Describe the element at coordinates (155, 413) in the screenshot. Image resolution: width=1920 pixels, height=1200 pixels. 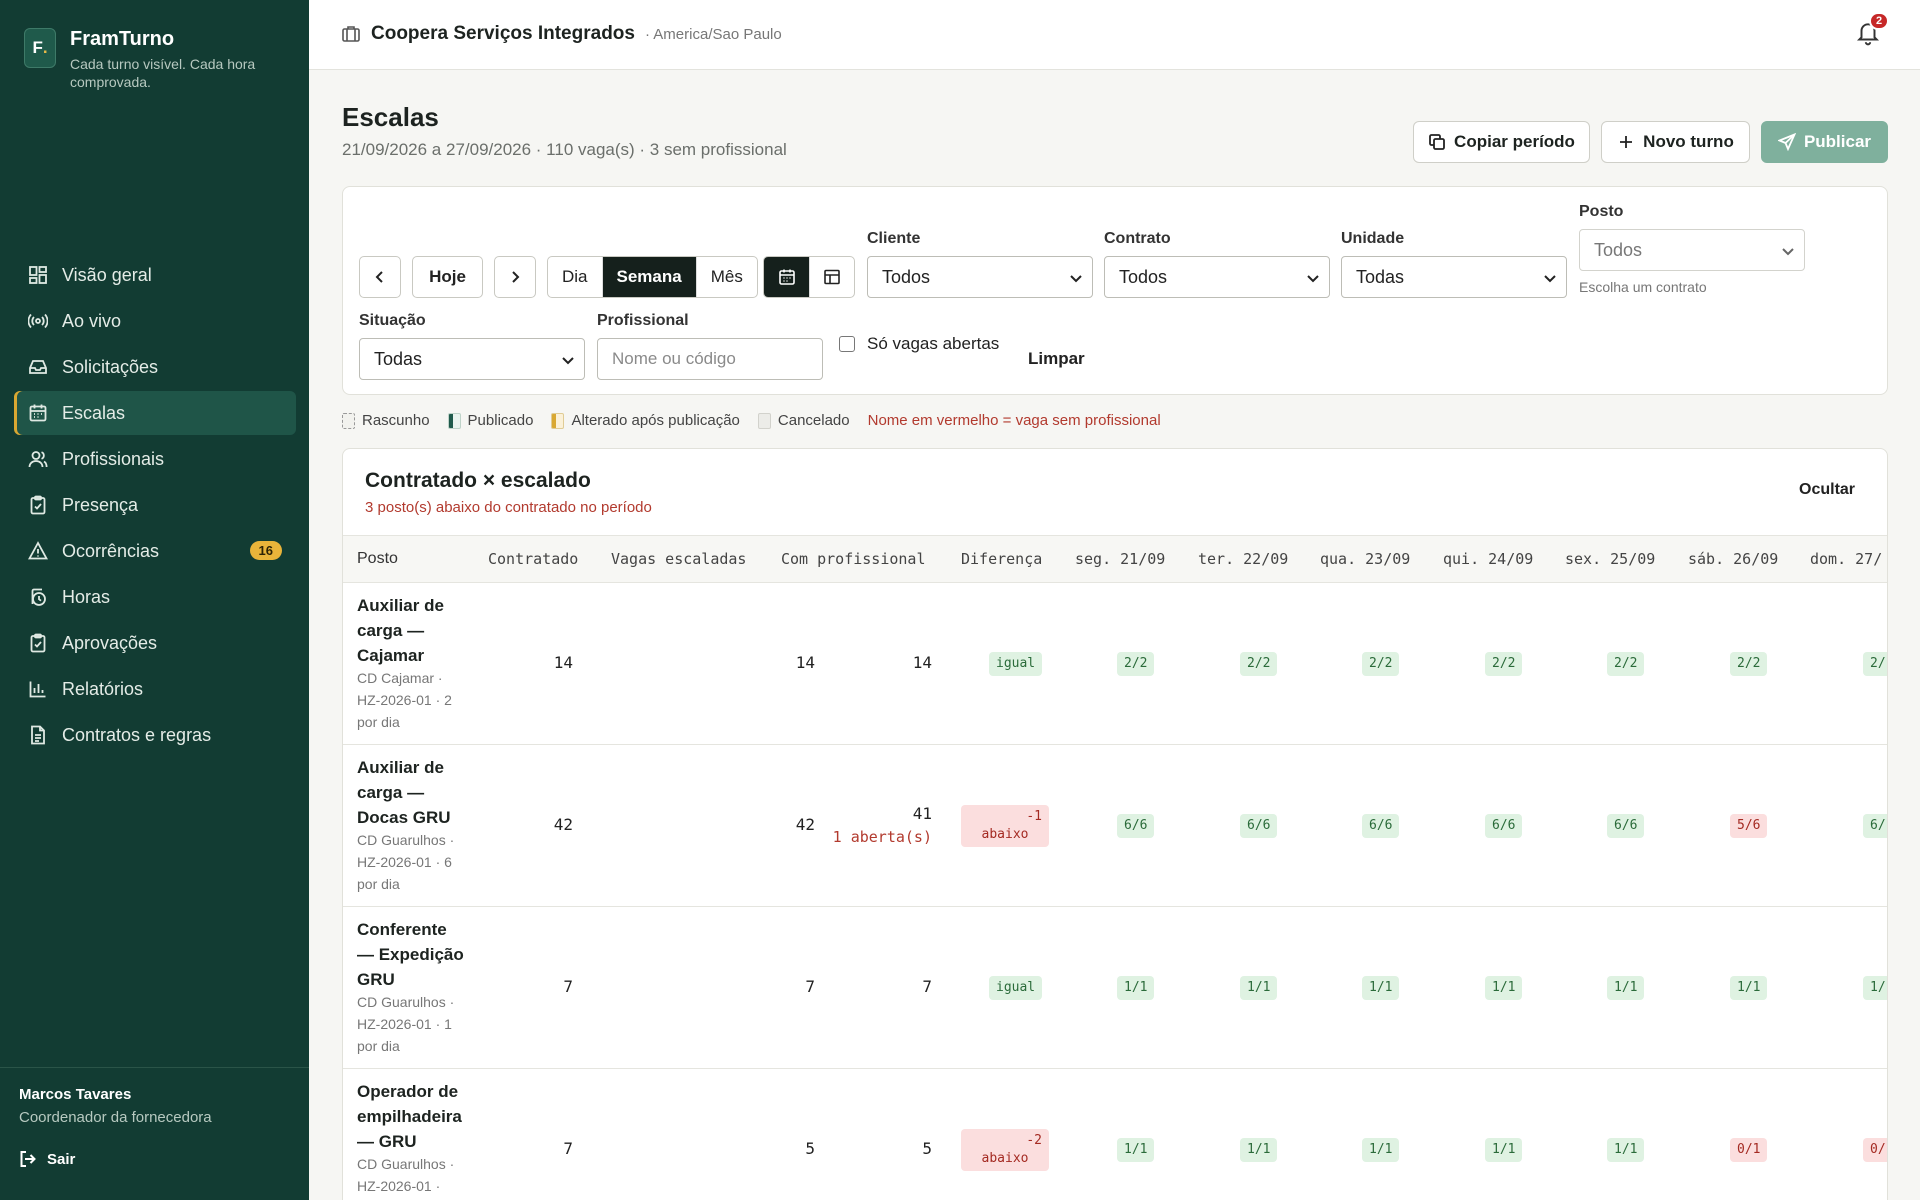
I see `sidebar-item-escalas: Escalas` at that location.